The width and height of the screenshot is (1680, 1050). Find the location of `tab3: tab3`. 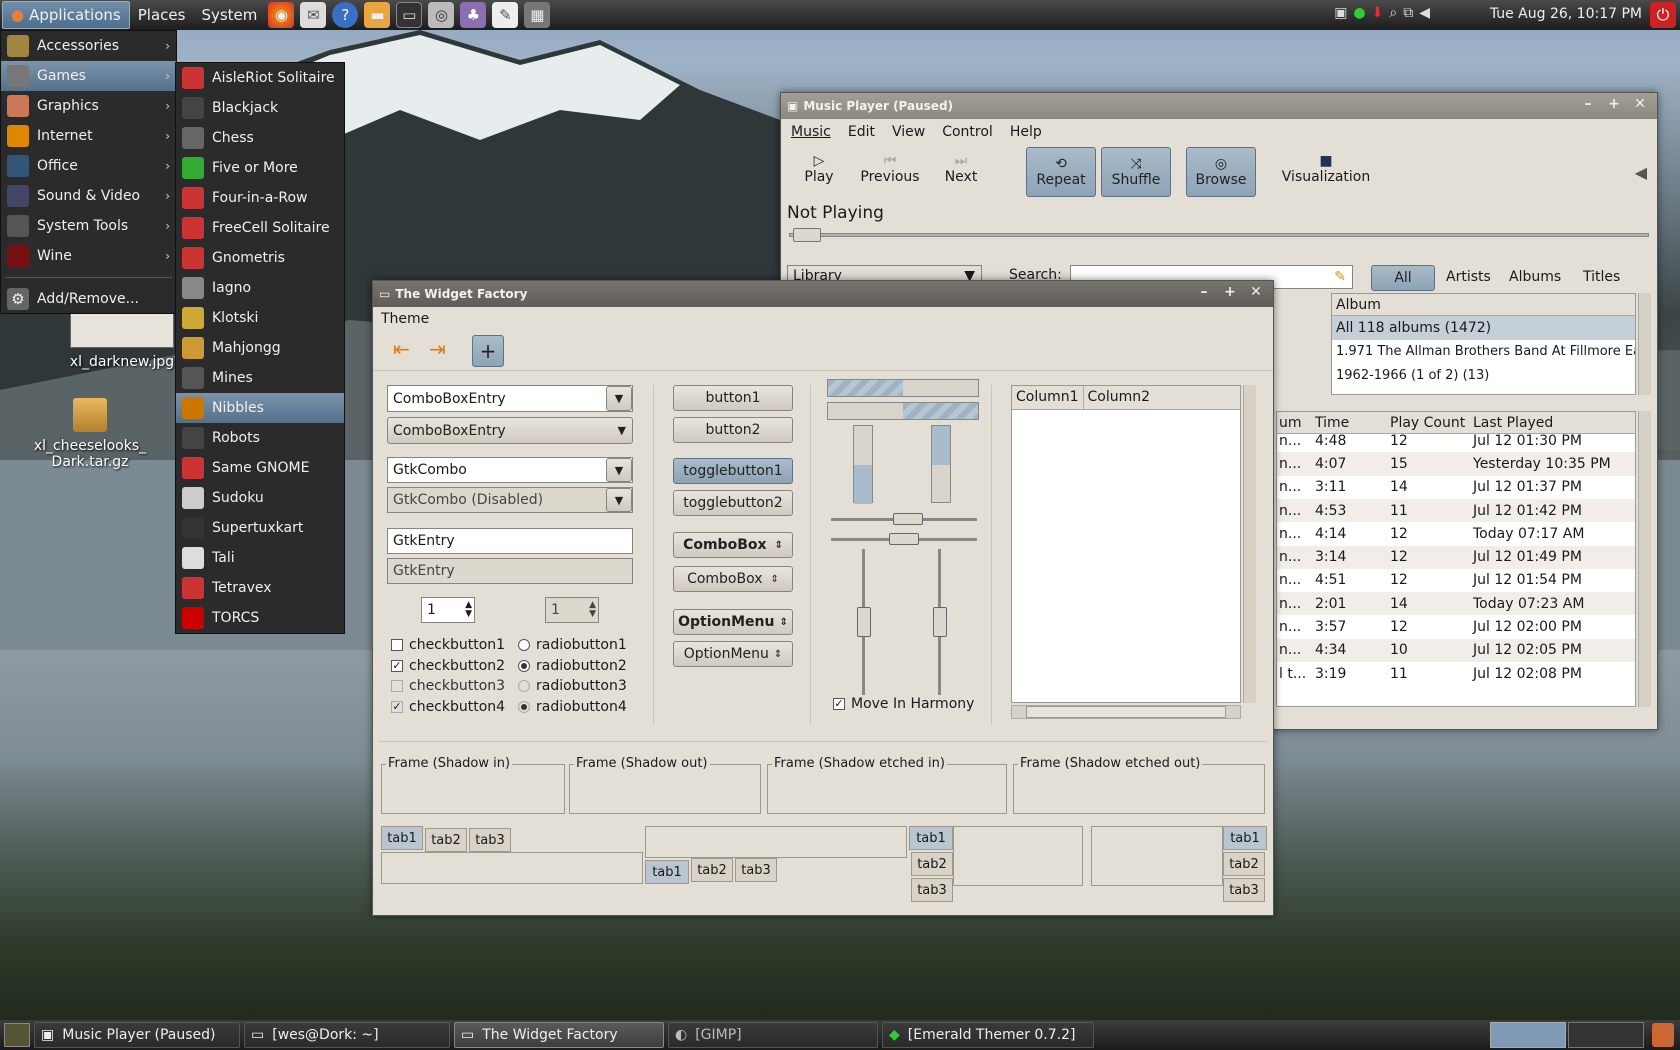

tab3: tab3 is located at coordinates (1244, 890).